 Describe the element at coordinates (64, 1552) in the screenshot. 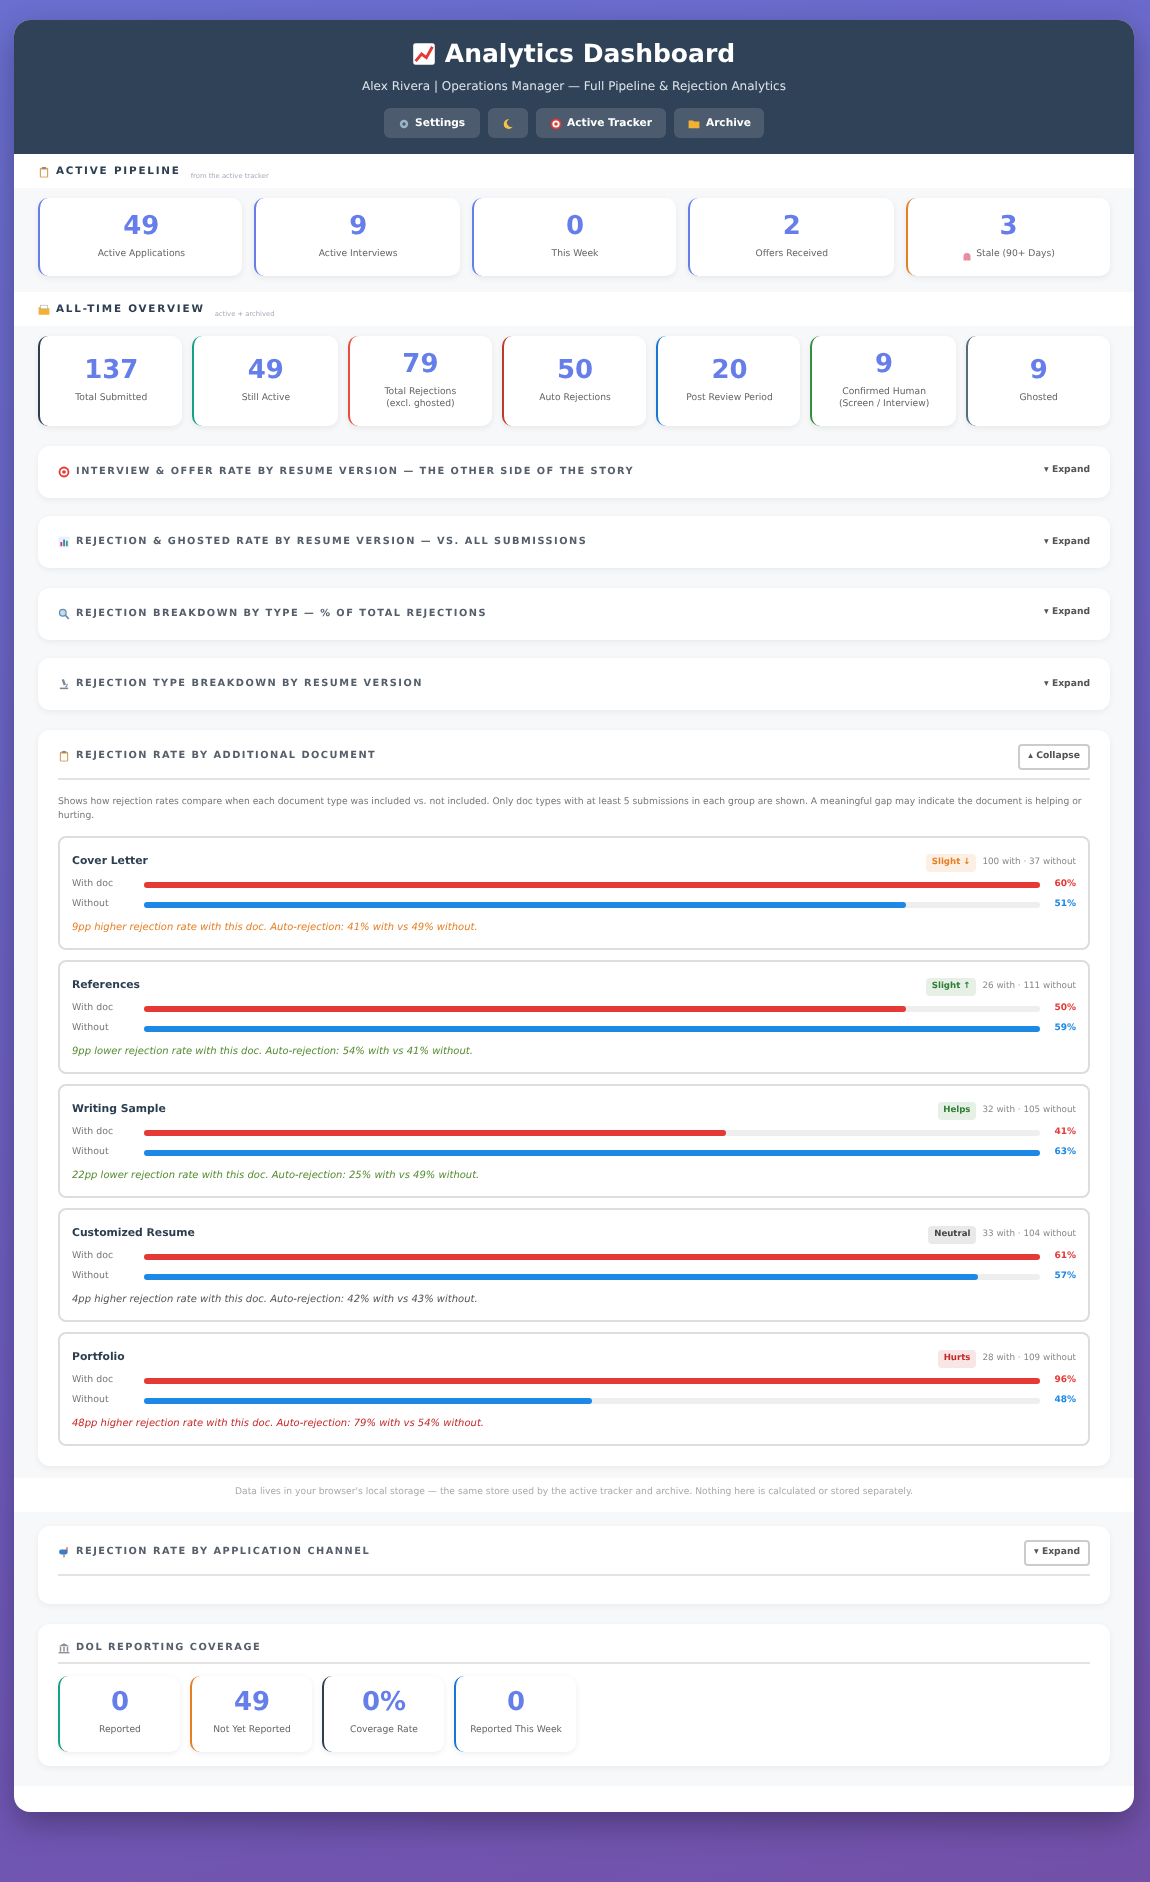

I see `mailbox-icon` at that location.